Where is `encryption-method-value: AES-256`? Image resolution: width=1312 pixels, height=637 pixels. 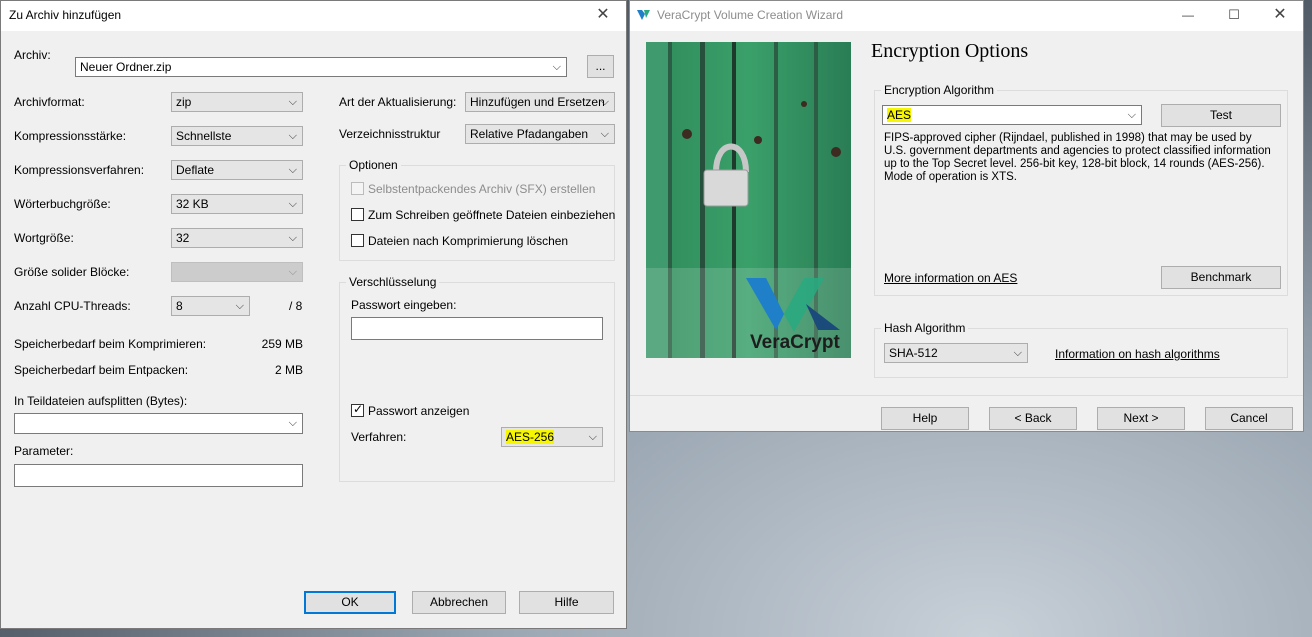
encryption-method-value: AES-256 is located at coordinates (530, 437).